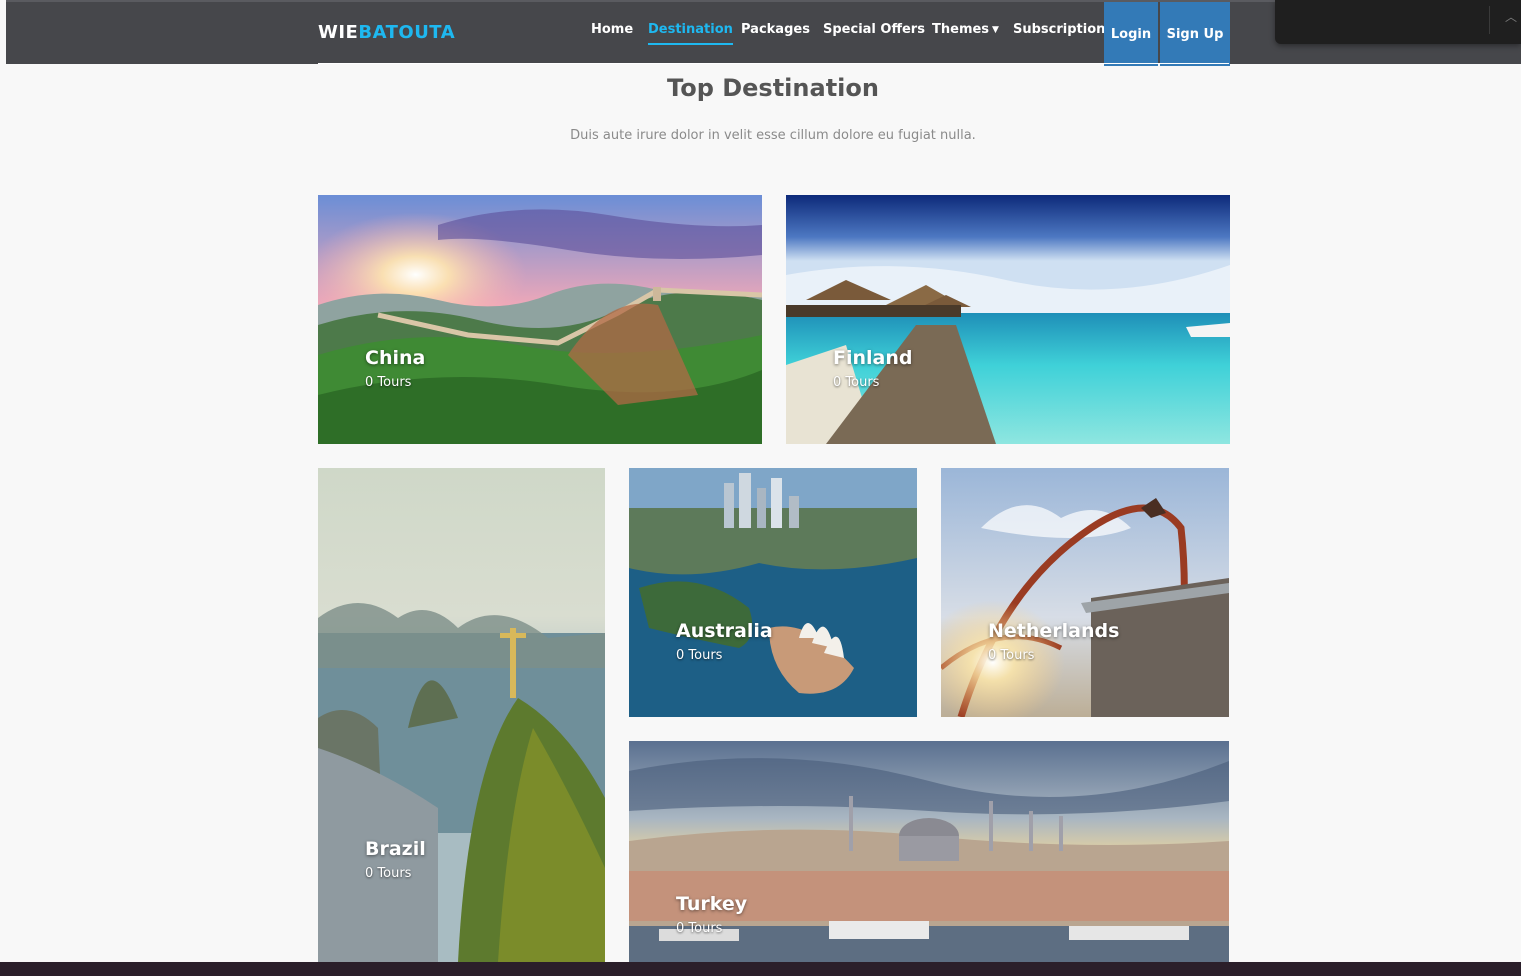 The image size is (1521, 976). I want to click on destination-info: Brazil 0 Tours, so click(395, 859).